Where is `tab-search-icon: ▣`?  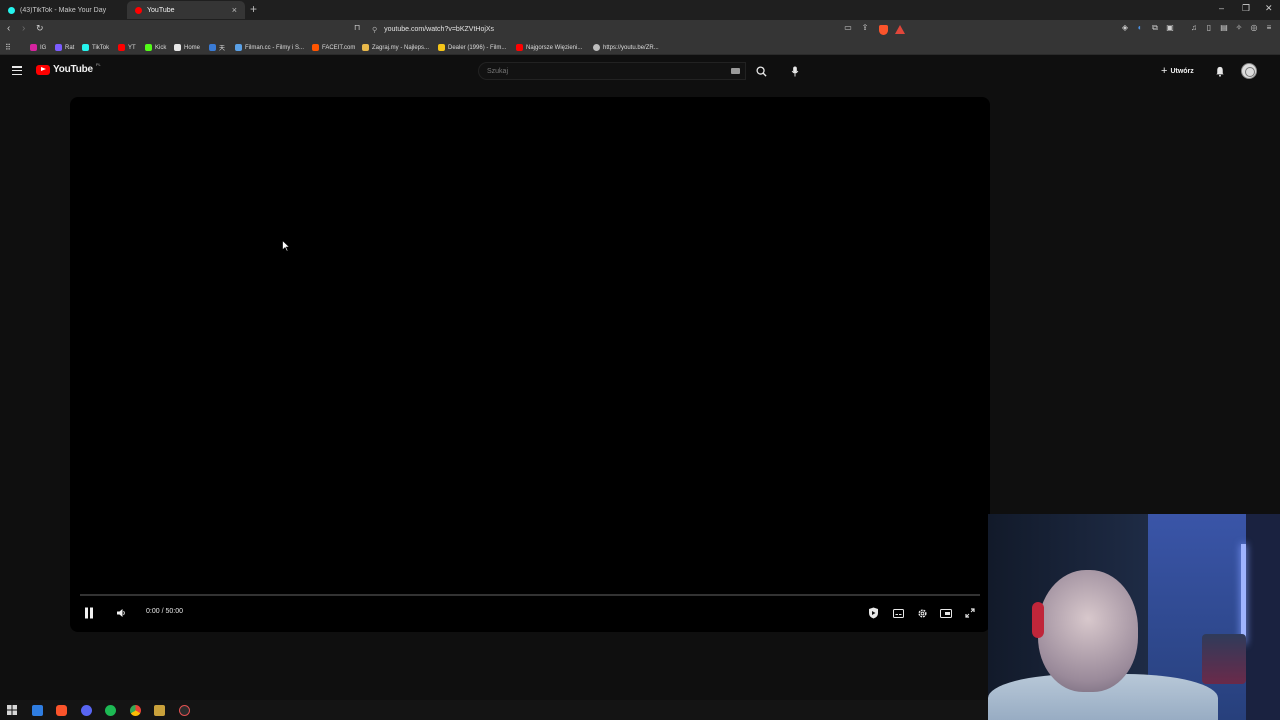 tab-search-icon: ▣ is located at coordinates (1170, 29).